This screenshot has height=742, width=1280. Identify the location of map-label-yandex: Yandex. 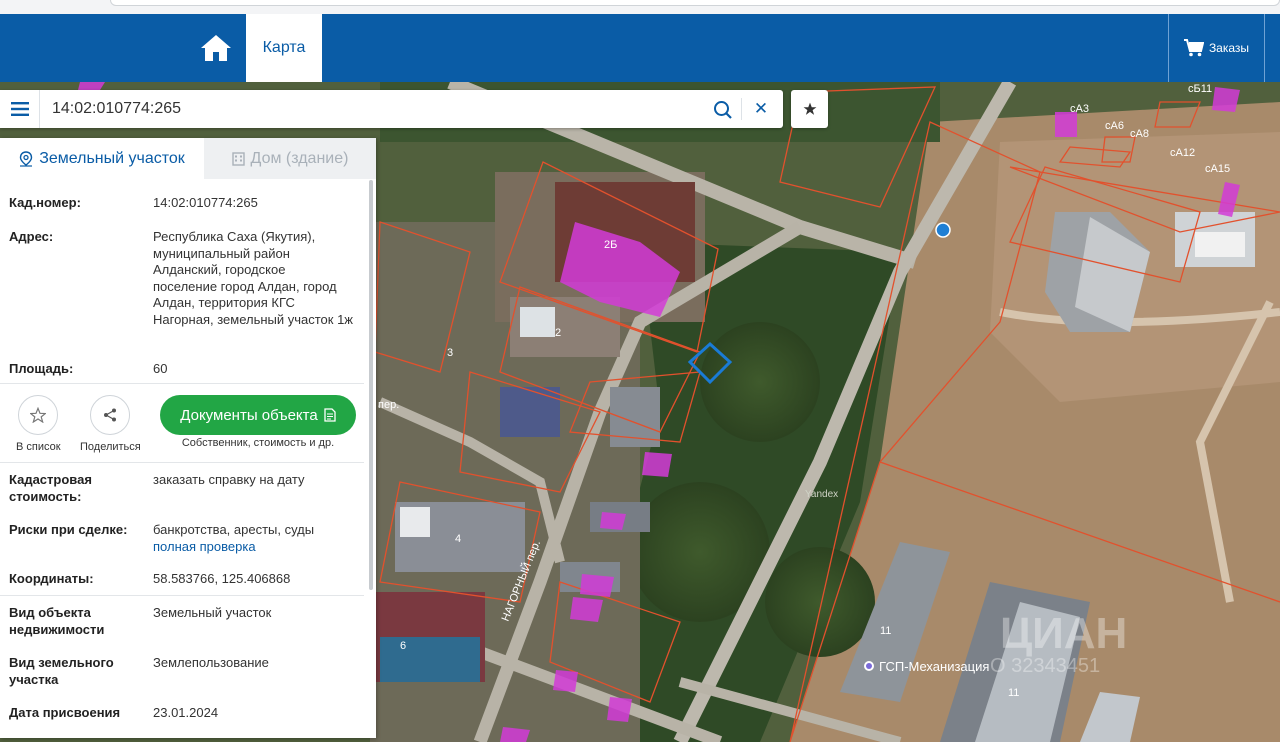
(821, 494).